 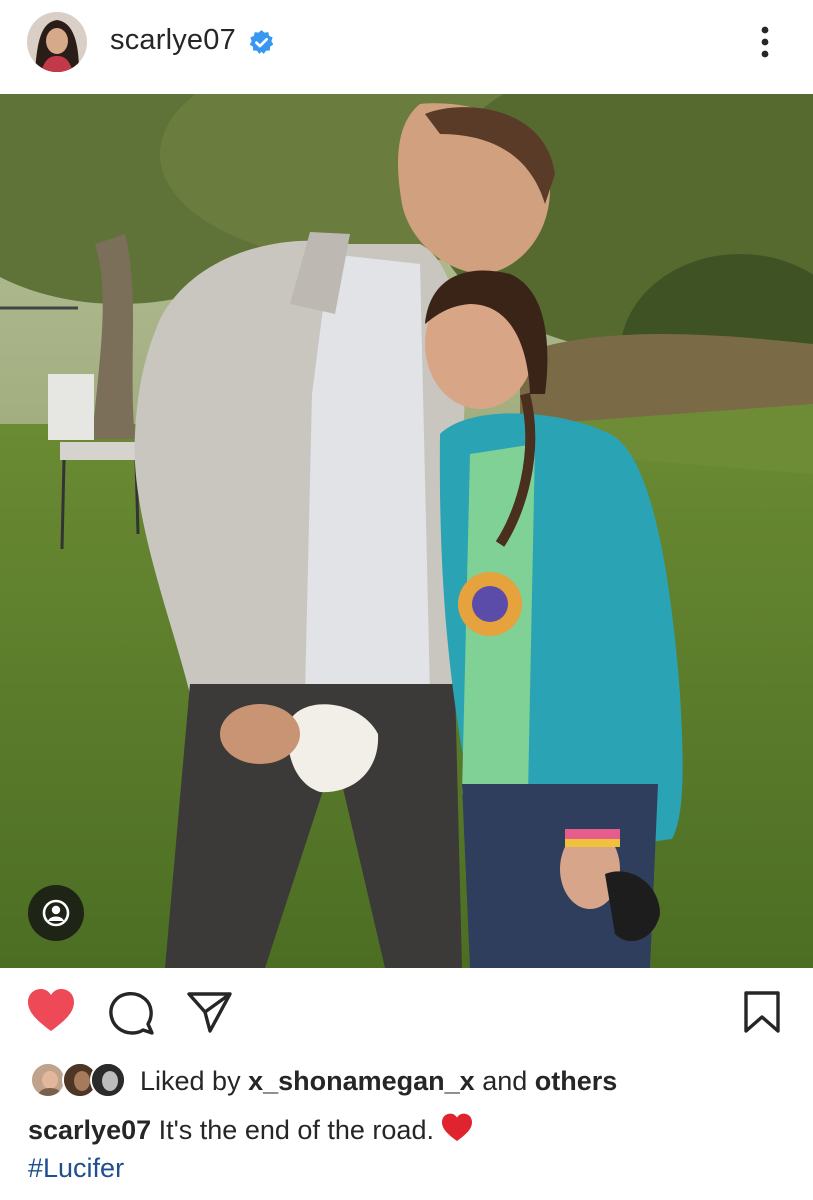 I want to click on header-username: scarlye07, so click(x=173, y=40).